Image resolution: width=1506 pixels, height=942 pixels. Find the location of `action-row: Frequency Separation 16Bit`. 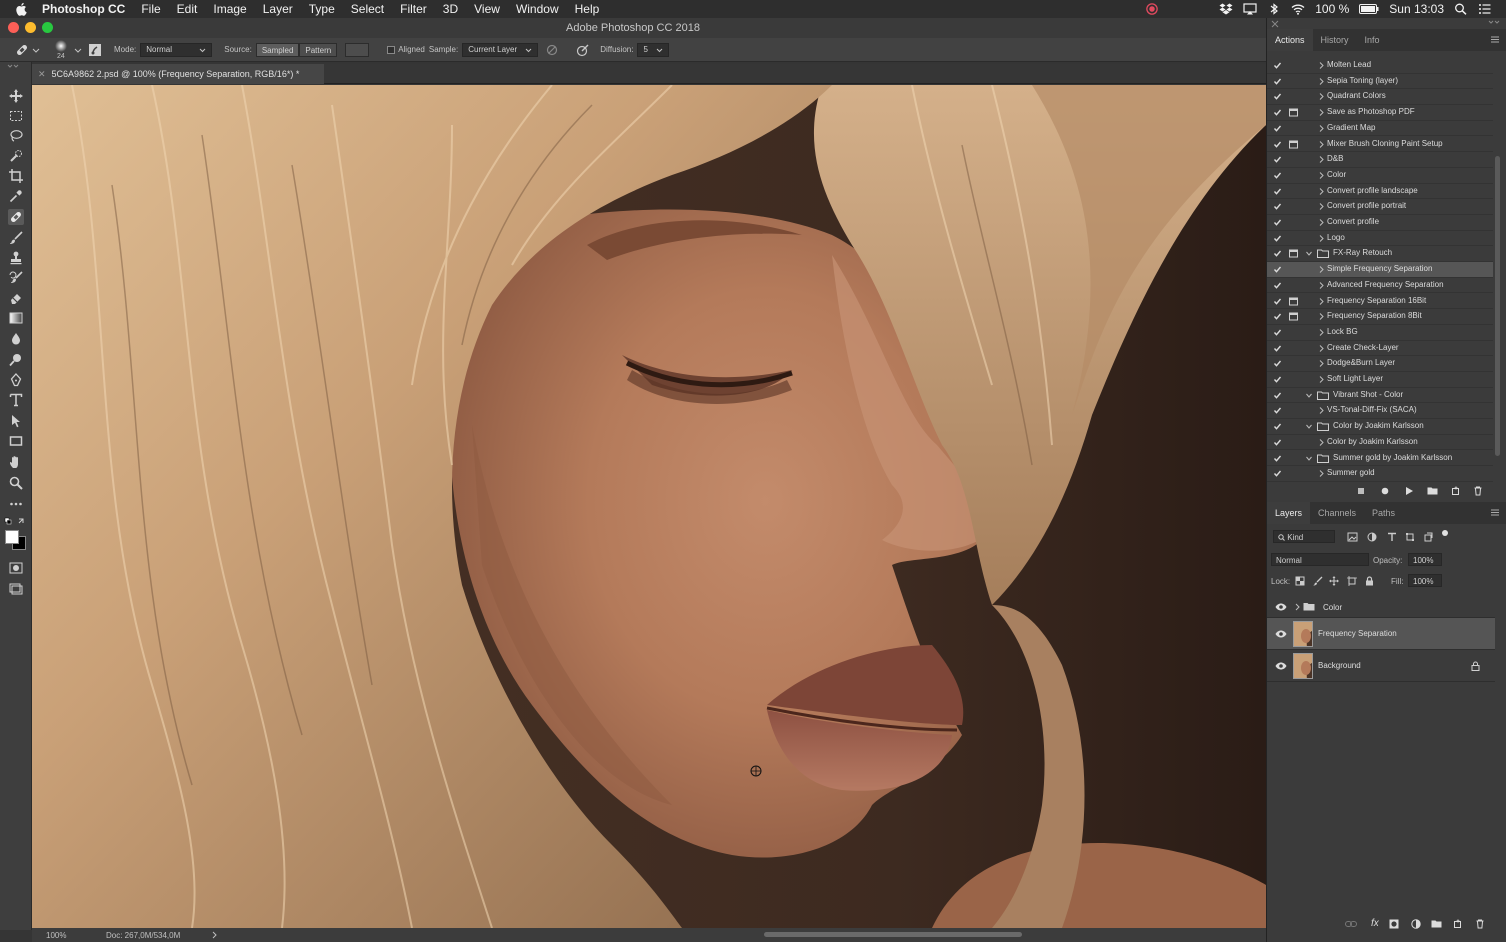

action-row: Frequency Separation 16Bit is located at coordinates (1380, 302).